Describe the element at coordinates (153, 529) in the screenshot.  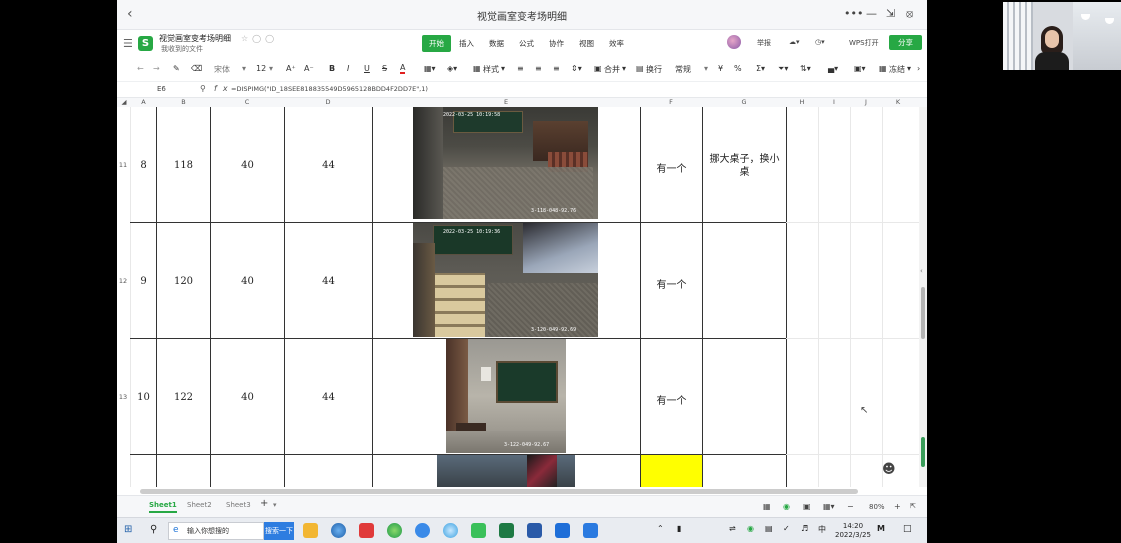
I see `search-icon: ⚲` at that location.